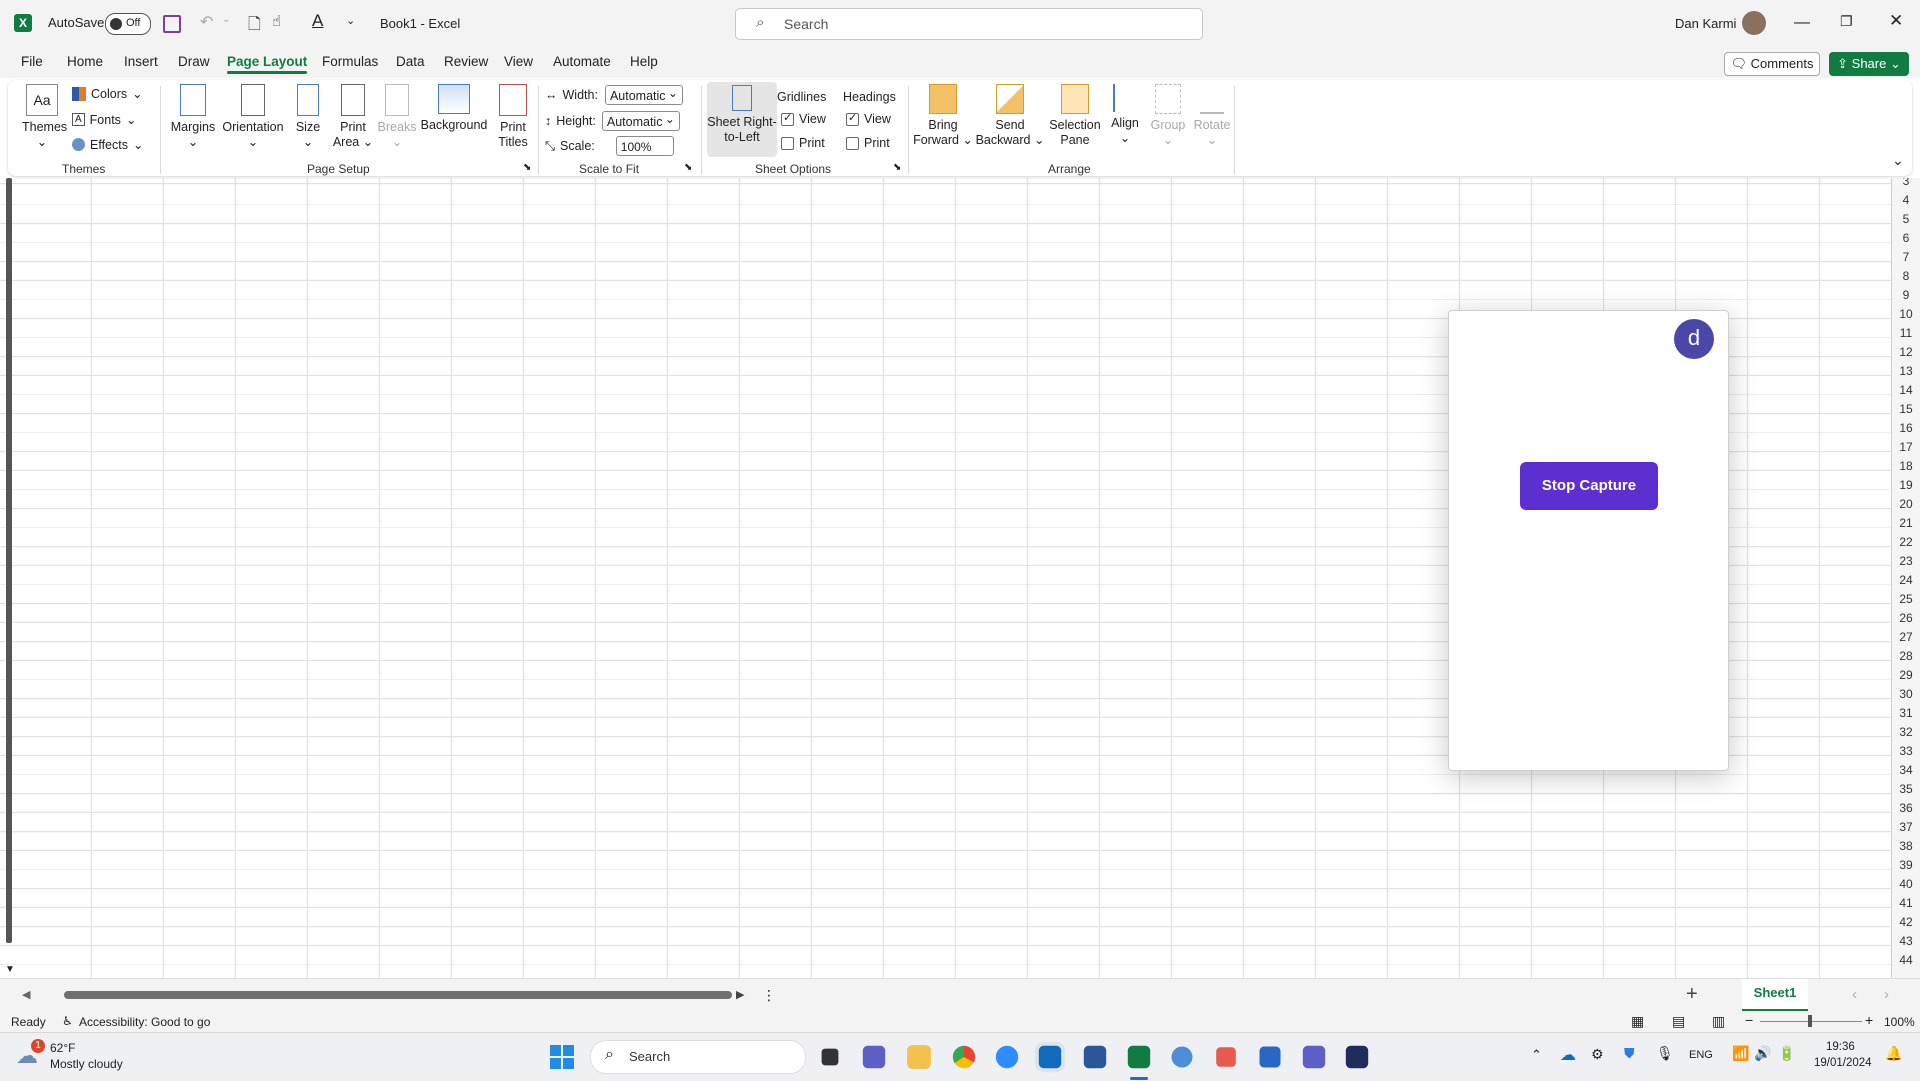 This screenshot has width=1920, height=1081. What do you see at coordinates (10, 969) in the screenshot?
I see `scroll-down-icon: ▼` at bounding box center [10, 969].